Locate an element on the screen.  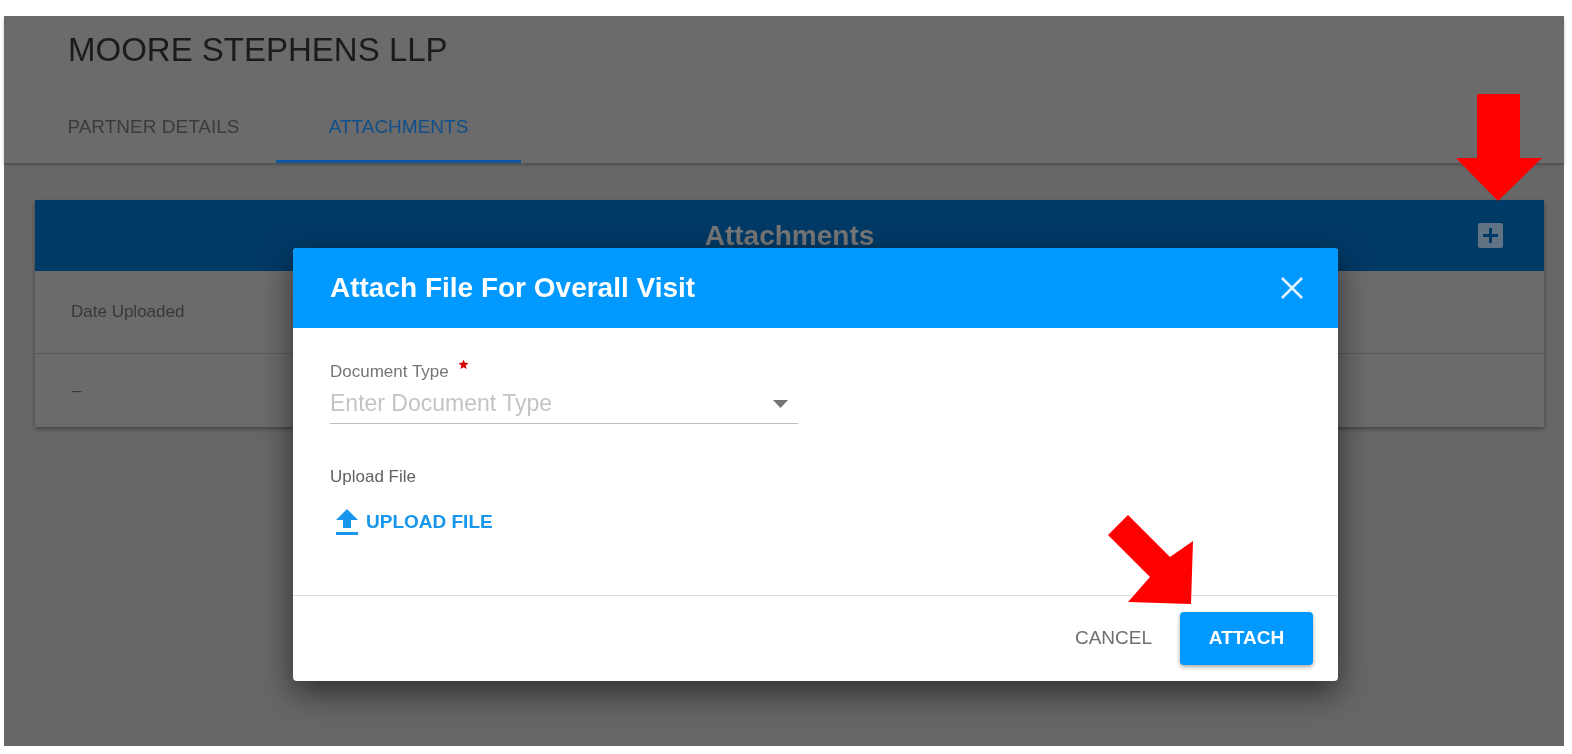
attach-button: ATTACH is located at coordinates (1246, 638).